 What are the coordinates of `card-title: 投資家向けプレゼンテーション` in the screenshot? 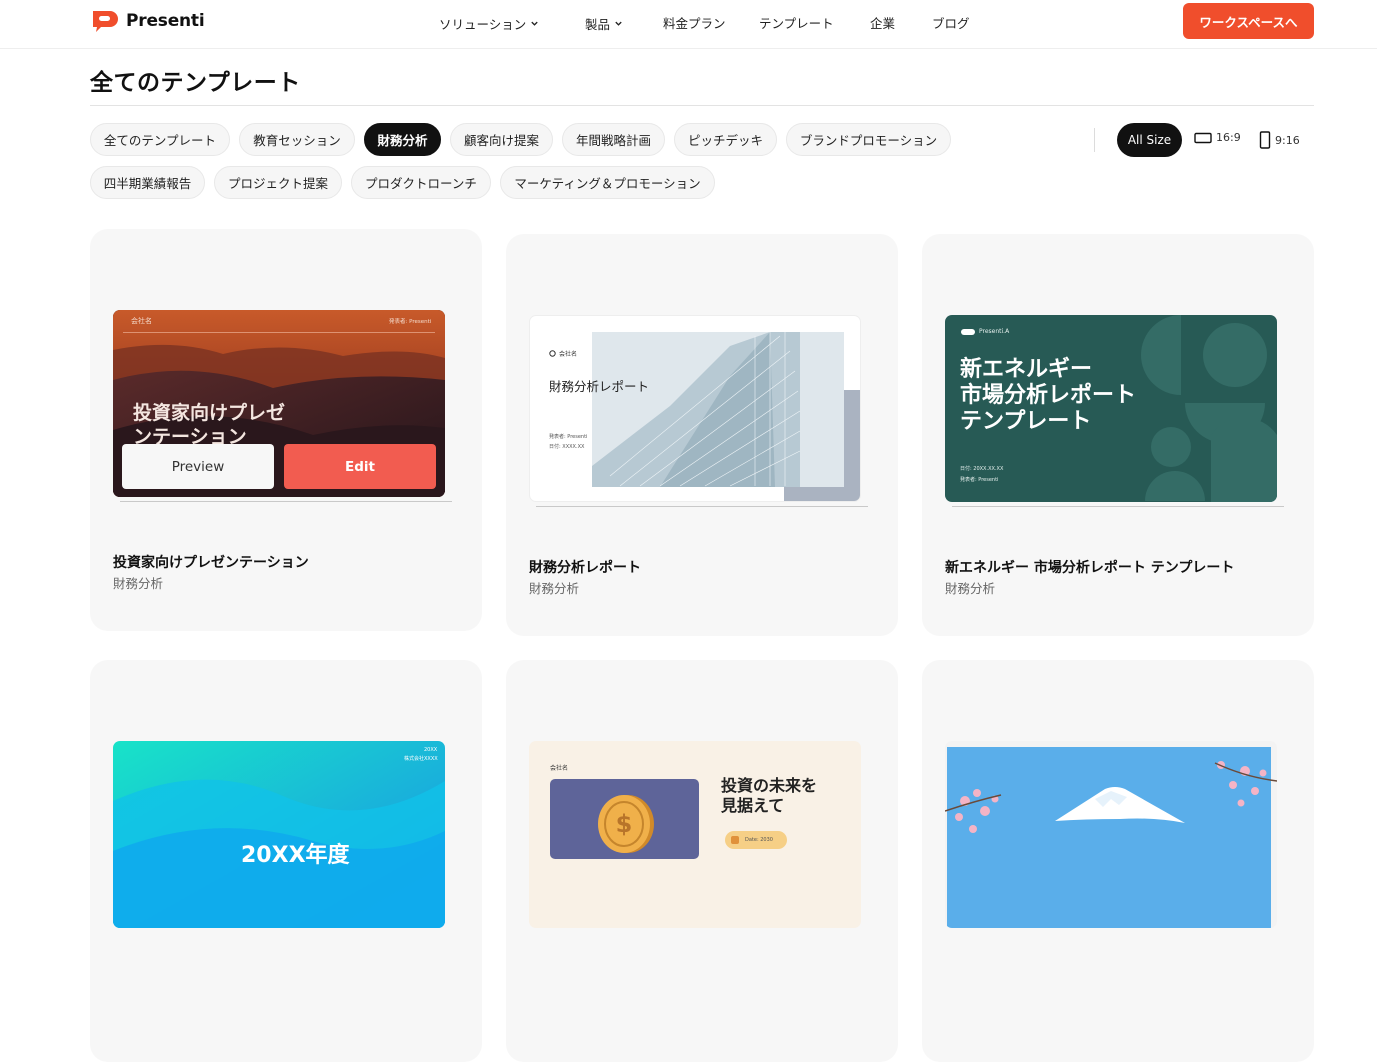 It's located at (211, 562).